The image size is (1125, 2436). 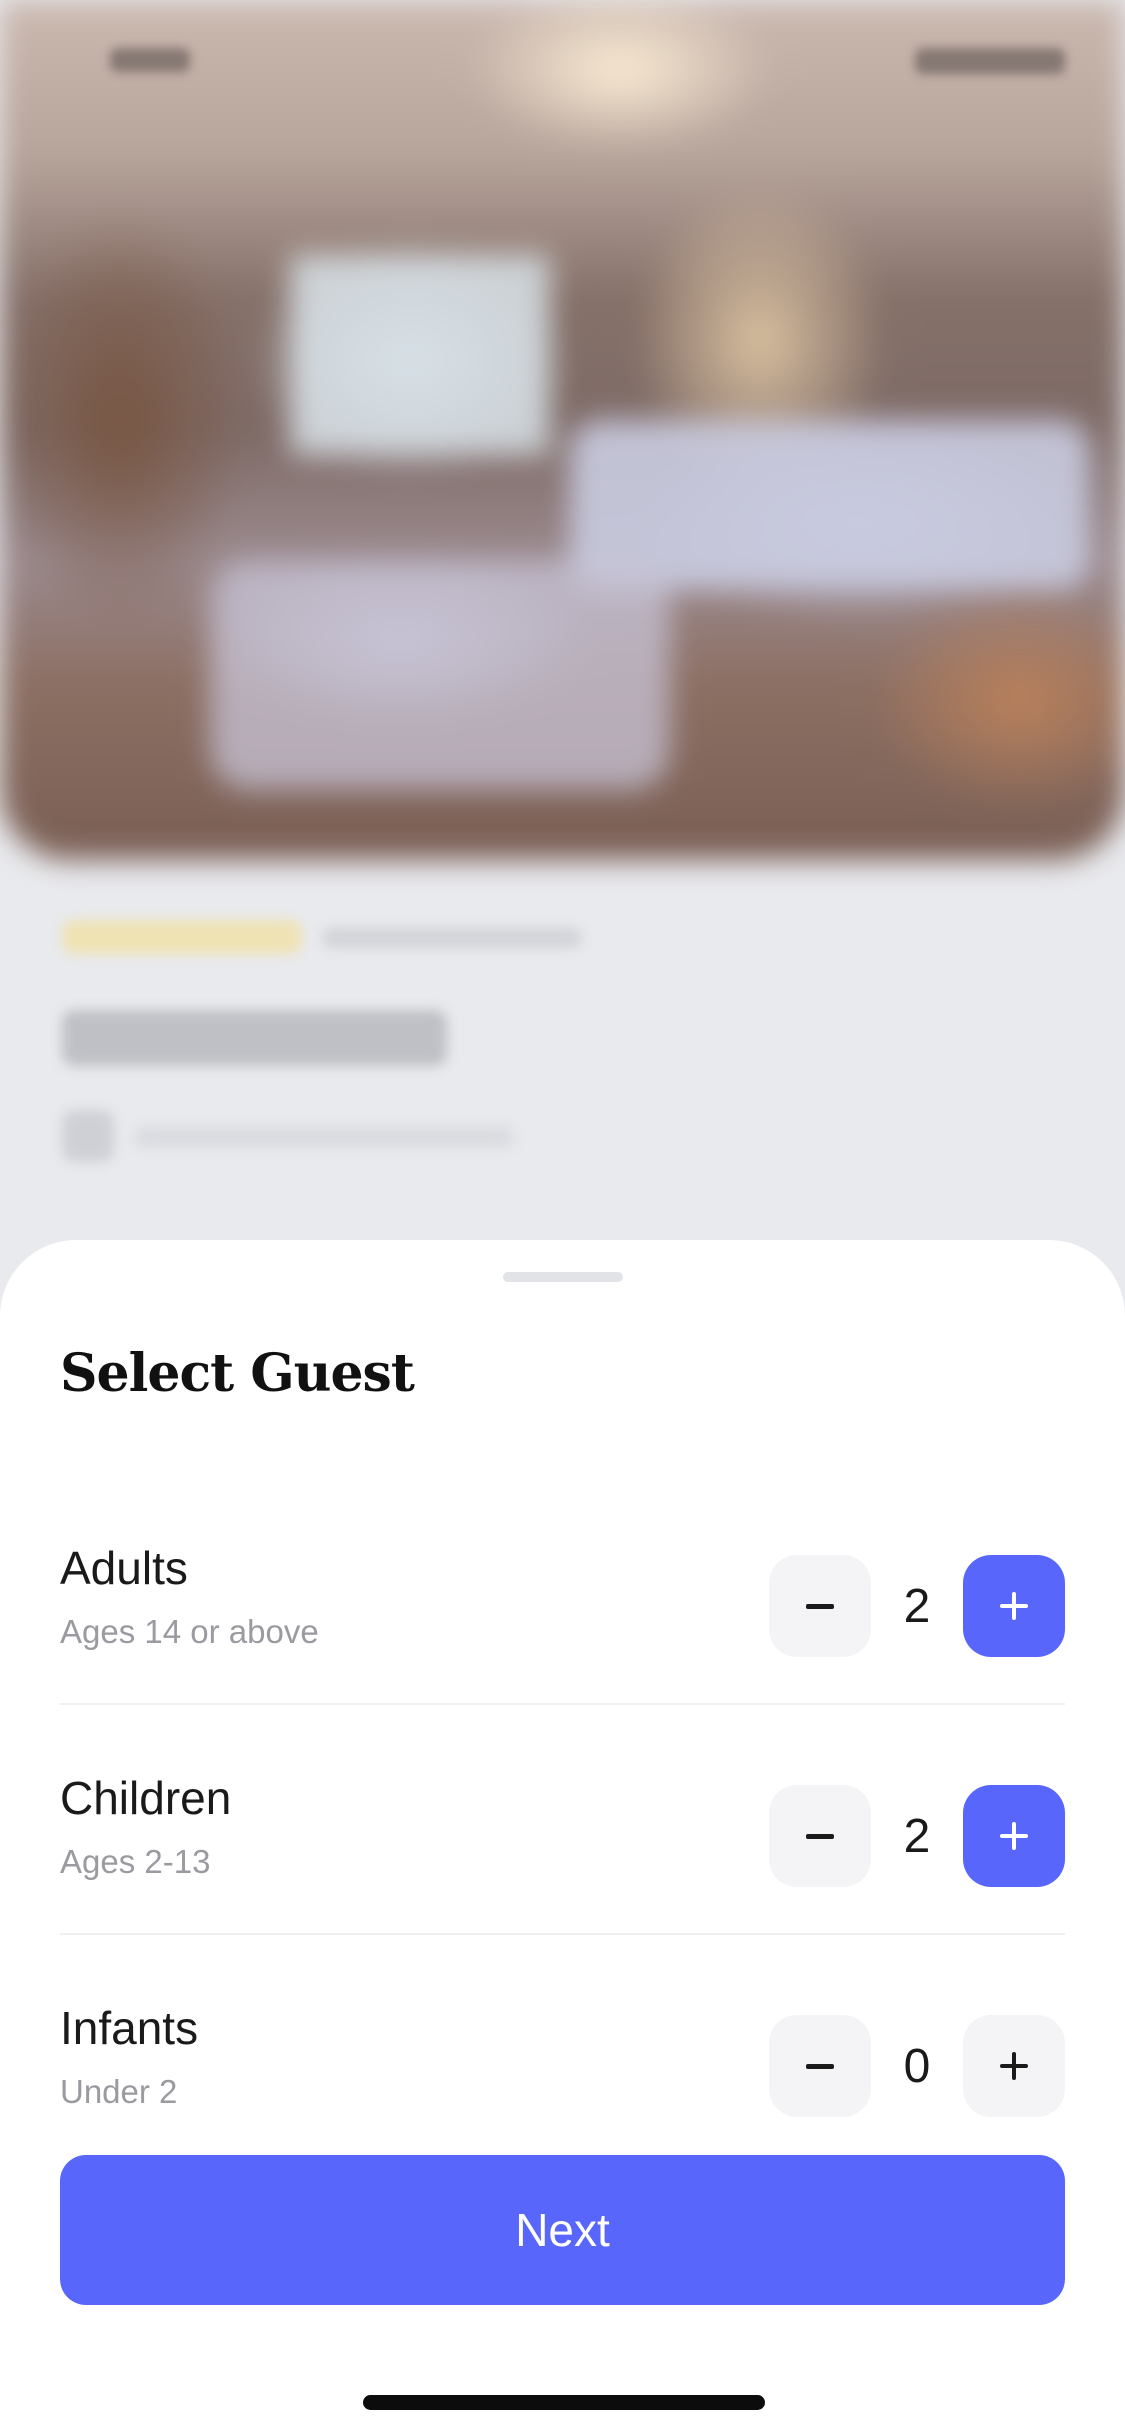 What do you see at coordinates (562, 2230) in the screenshot?
I see `next-button: Next` at bounding box center [562, 2230].